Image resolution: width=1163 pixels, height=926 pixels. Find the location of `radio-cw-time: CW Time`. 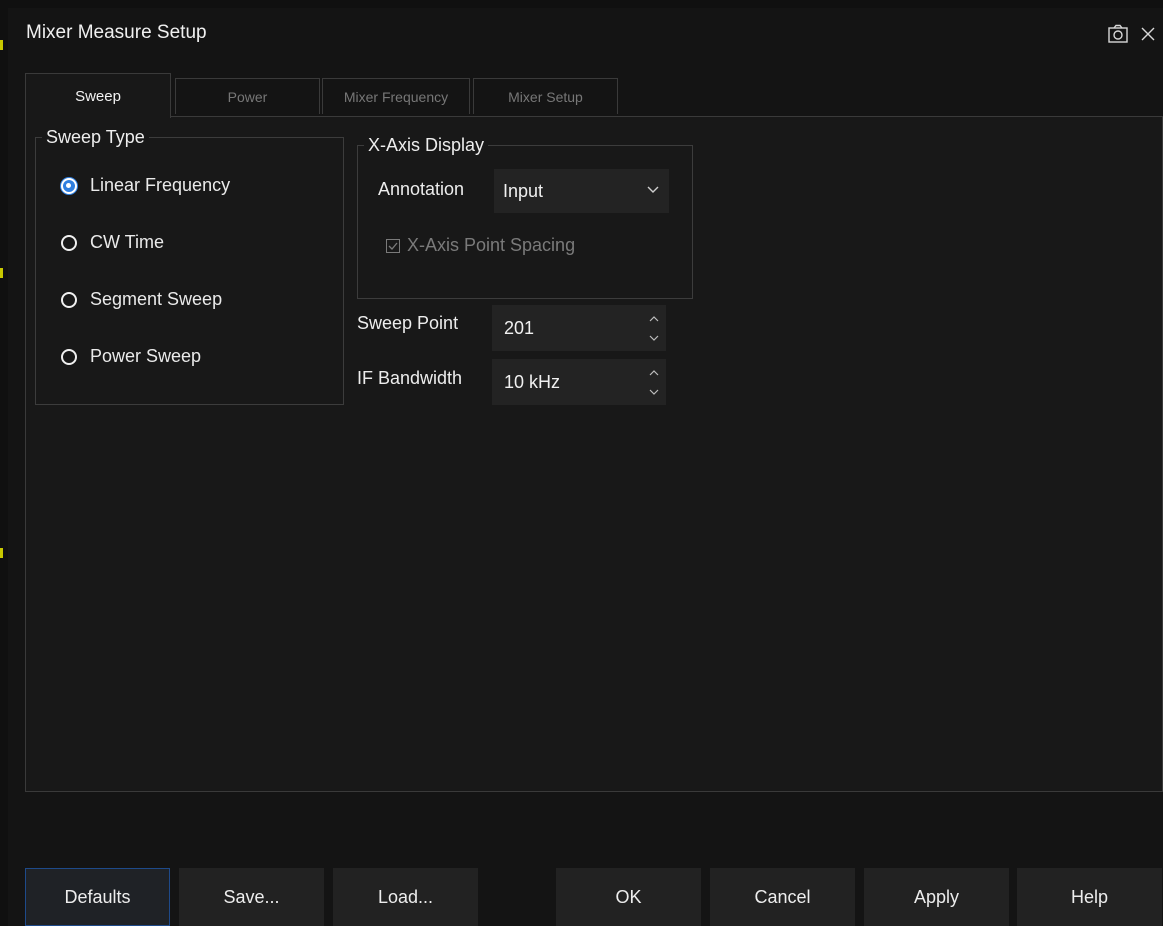

radio-cw-time: CW Time is located at coordinates (112, 242).